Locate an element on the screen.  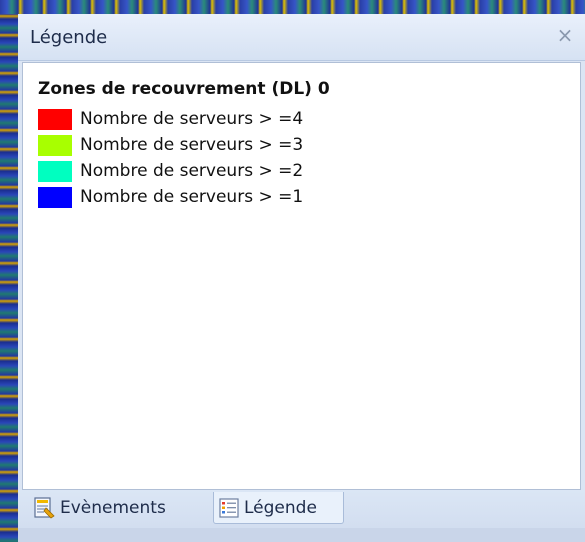
legend-item-label: Nombre de serveurs > =1 is located at coordinates (192, 197).